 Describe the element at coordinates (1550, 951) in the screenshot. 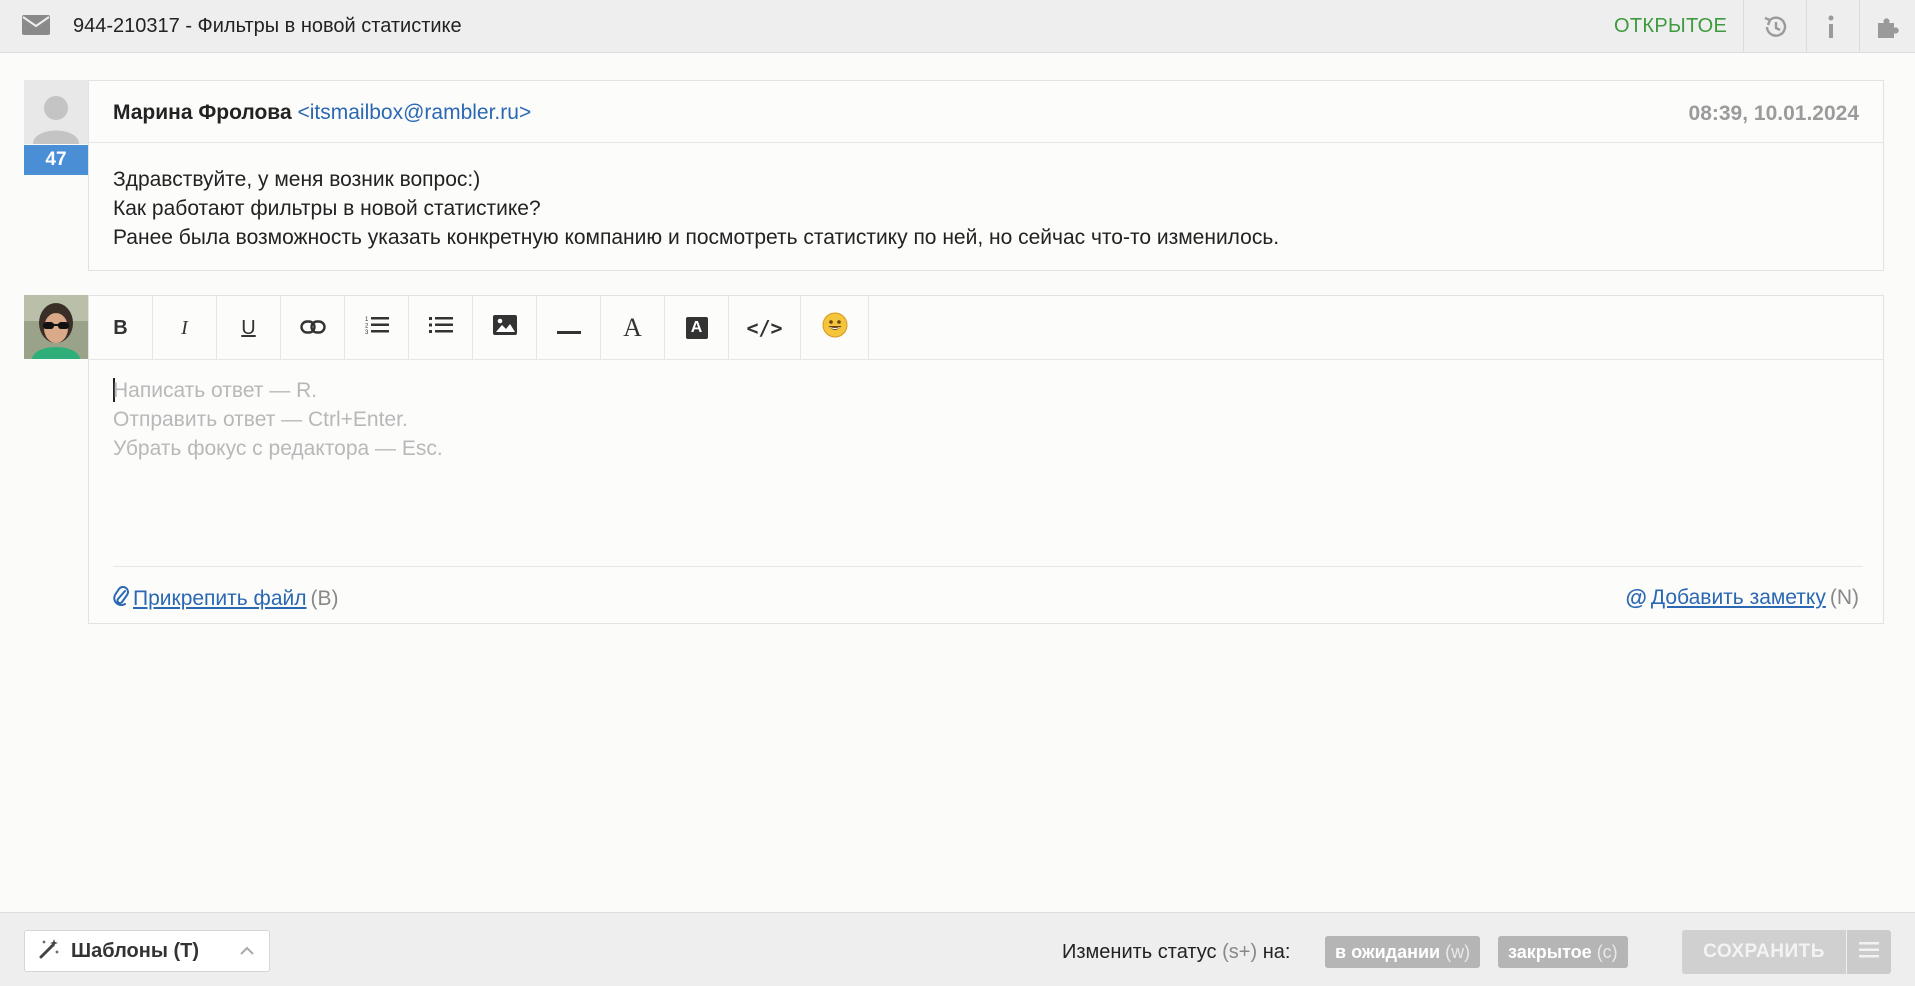

I see `status-closed-label: закрытое` at that location.